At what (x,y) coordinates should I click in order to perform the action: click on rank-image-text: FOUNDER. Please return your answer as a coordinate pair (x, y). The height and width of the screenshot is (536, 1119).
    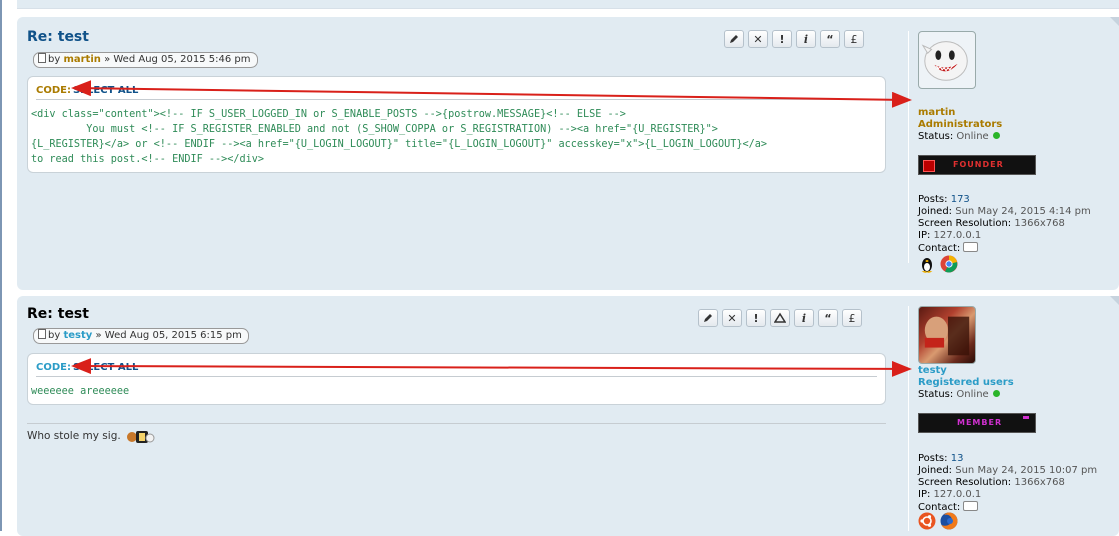
    Looking at the image, I should click on (978, 164).